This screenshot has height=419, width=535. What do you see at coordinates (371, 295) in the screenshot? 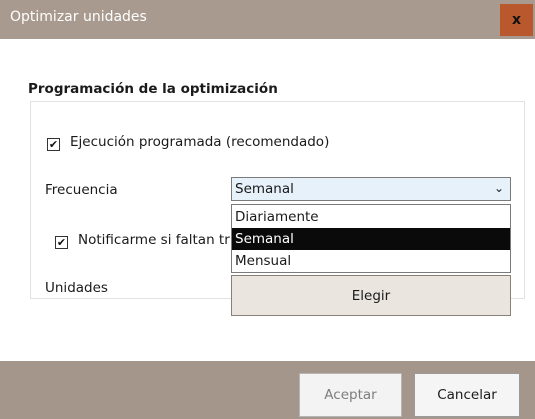
I see `choose-units-button: Elegir` at bounding box center [371, 295].